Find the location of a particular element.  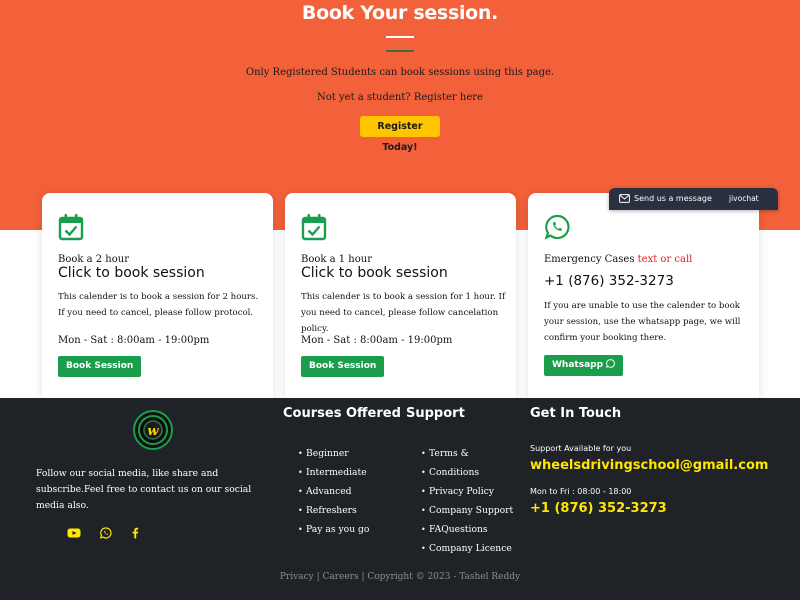

card-subtitle: Book a 2 hour is located at coordinates (93, 259).